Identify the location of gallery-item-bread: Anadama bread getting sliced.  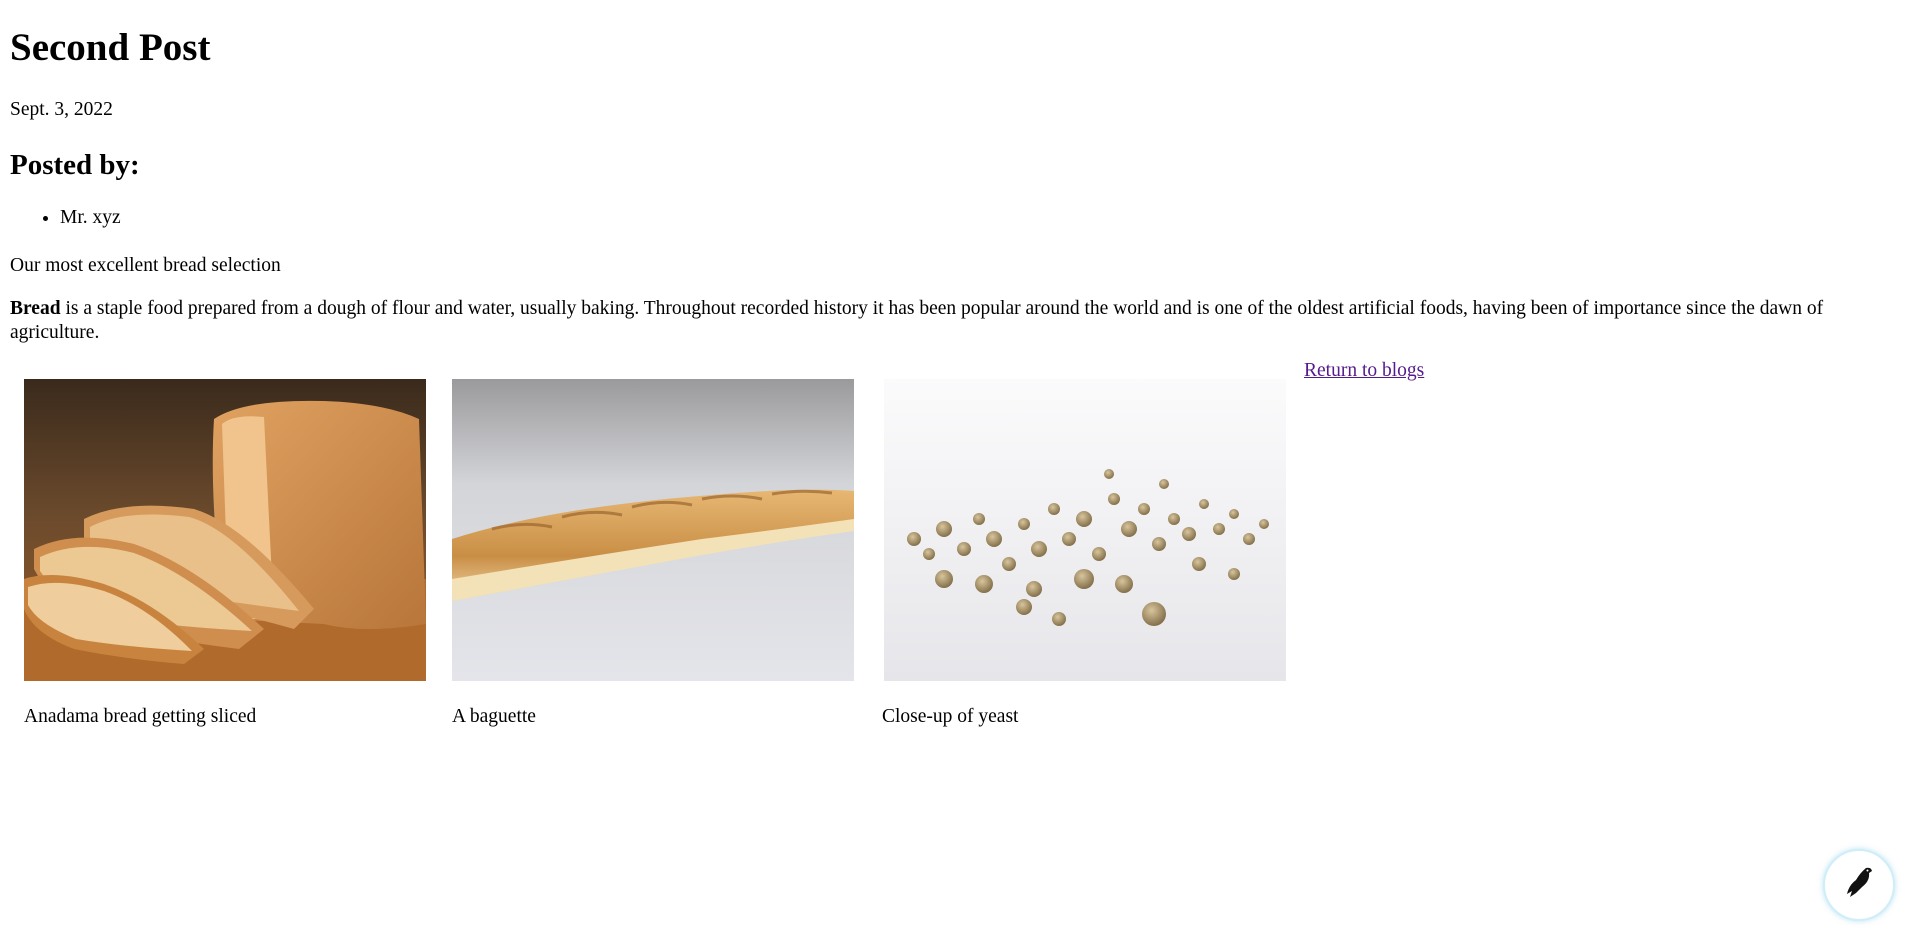
(225, 554).